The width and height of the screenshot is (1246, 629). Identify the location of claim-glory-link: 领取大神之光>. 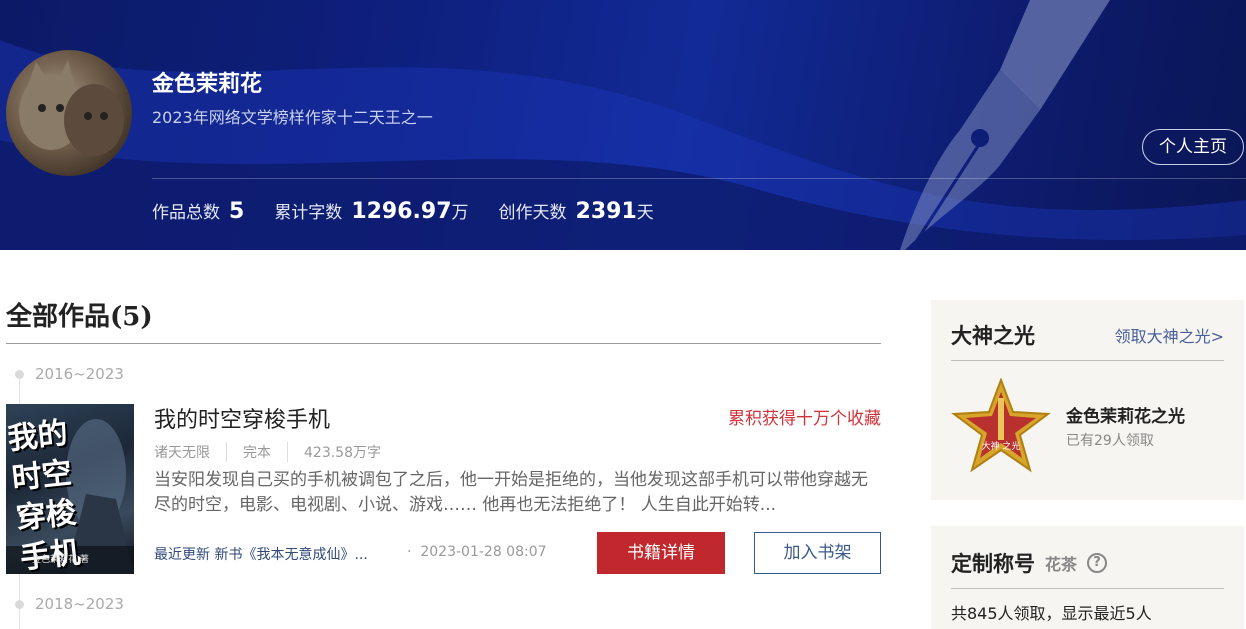
(1169, 335).